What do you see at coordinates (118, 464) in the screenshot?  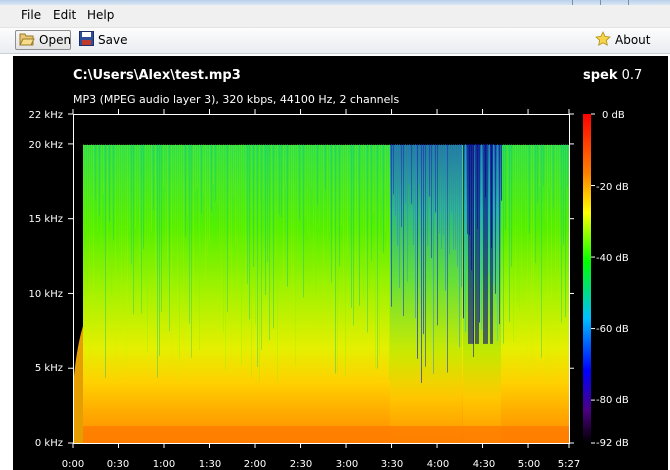 I see `x-tick-label: 0:30` at bounding box center [118, 464].